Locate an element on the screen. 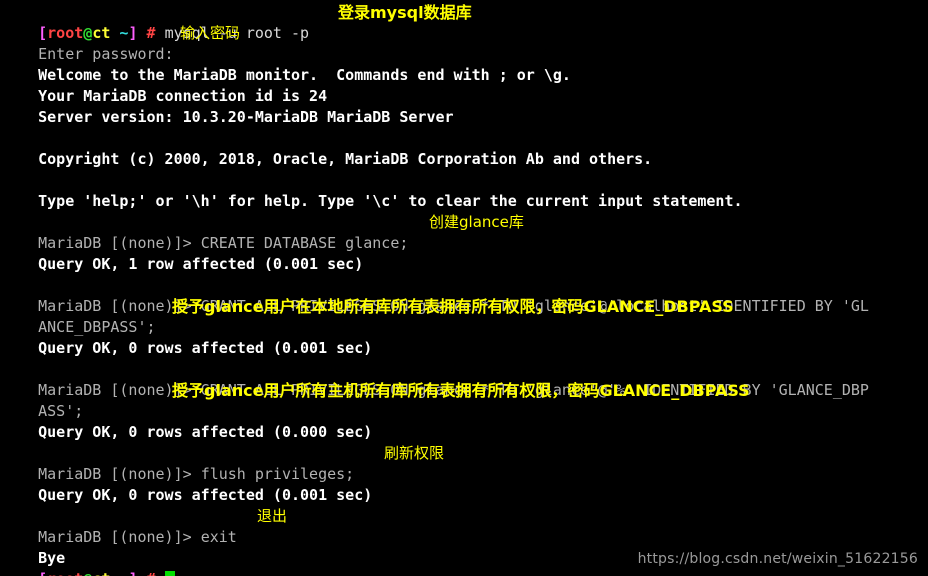  terminal-line-flush-privileges: MariaDB [(none)]> flush privileges; 刷新权限 is located at coordinates (465, 463).